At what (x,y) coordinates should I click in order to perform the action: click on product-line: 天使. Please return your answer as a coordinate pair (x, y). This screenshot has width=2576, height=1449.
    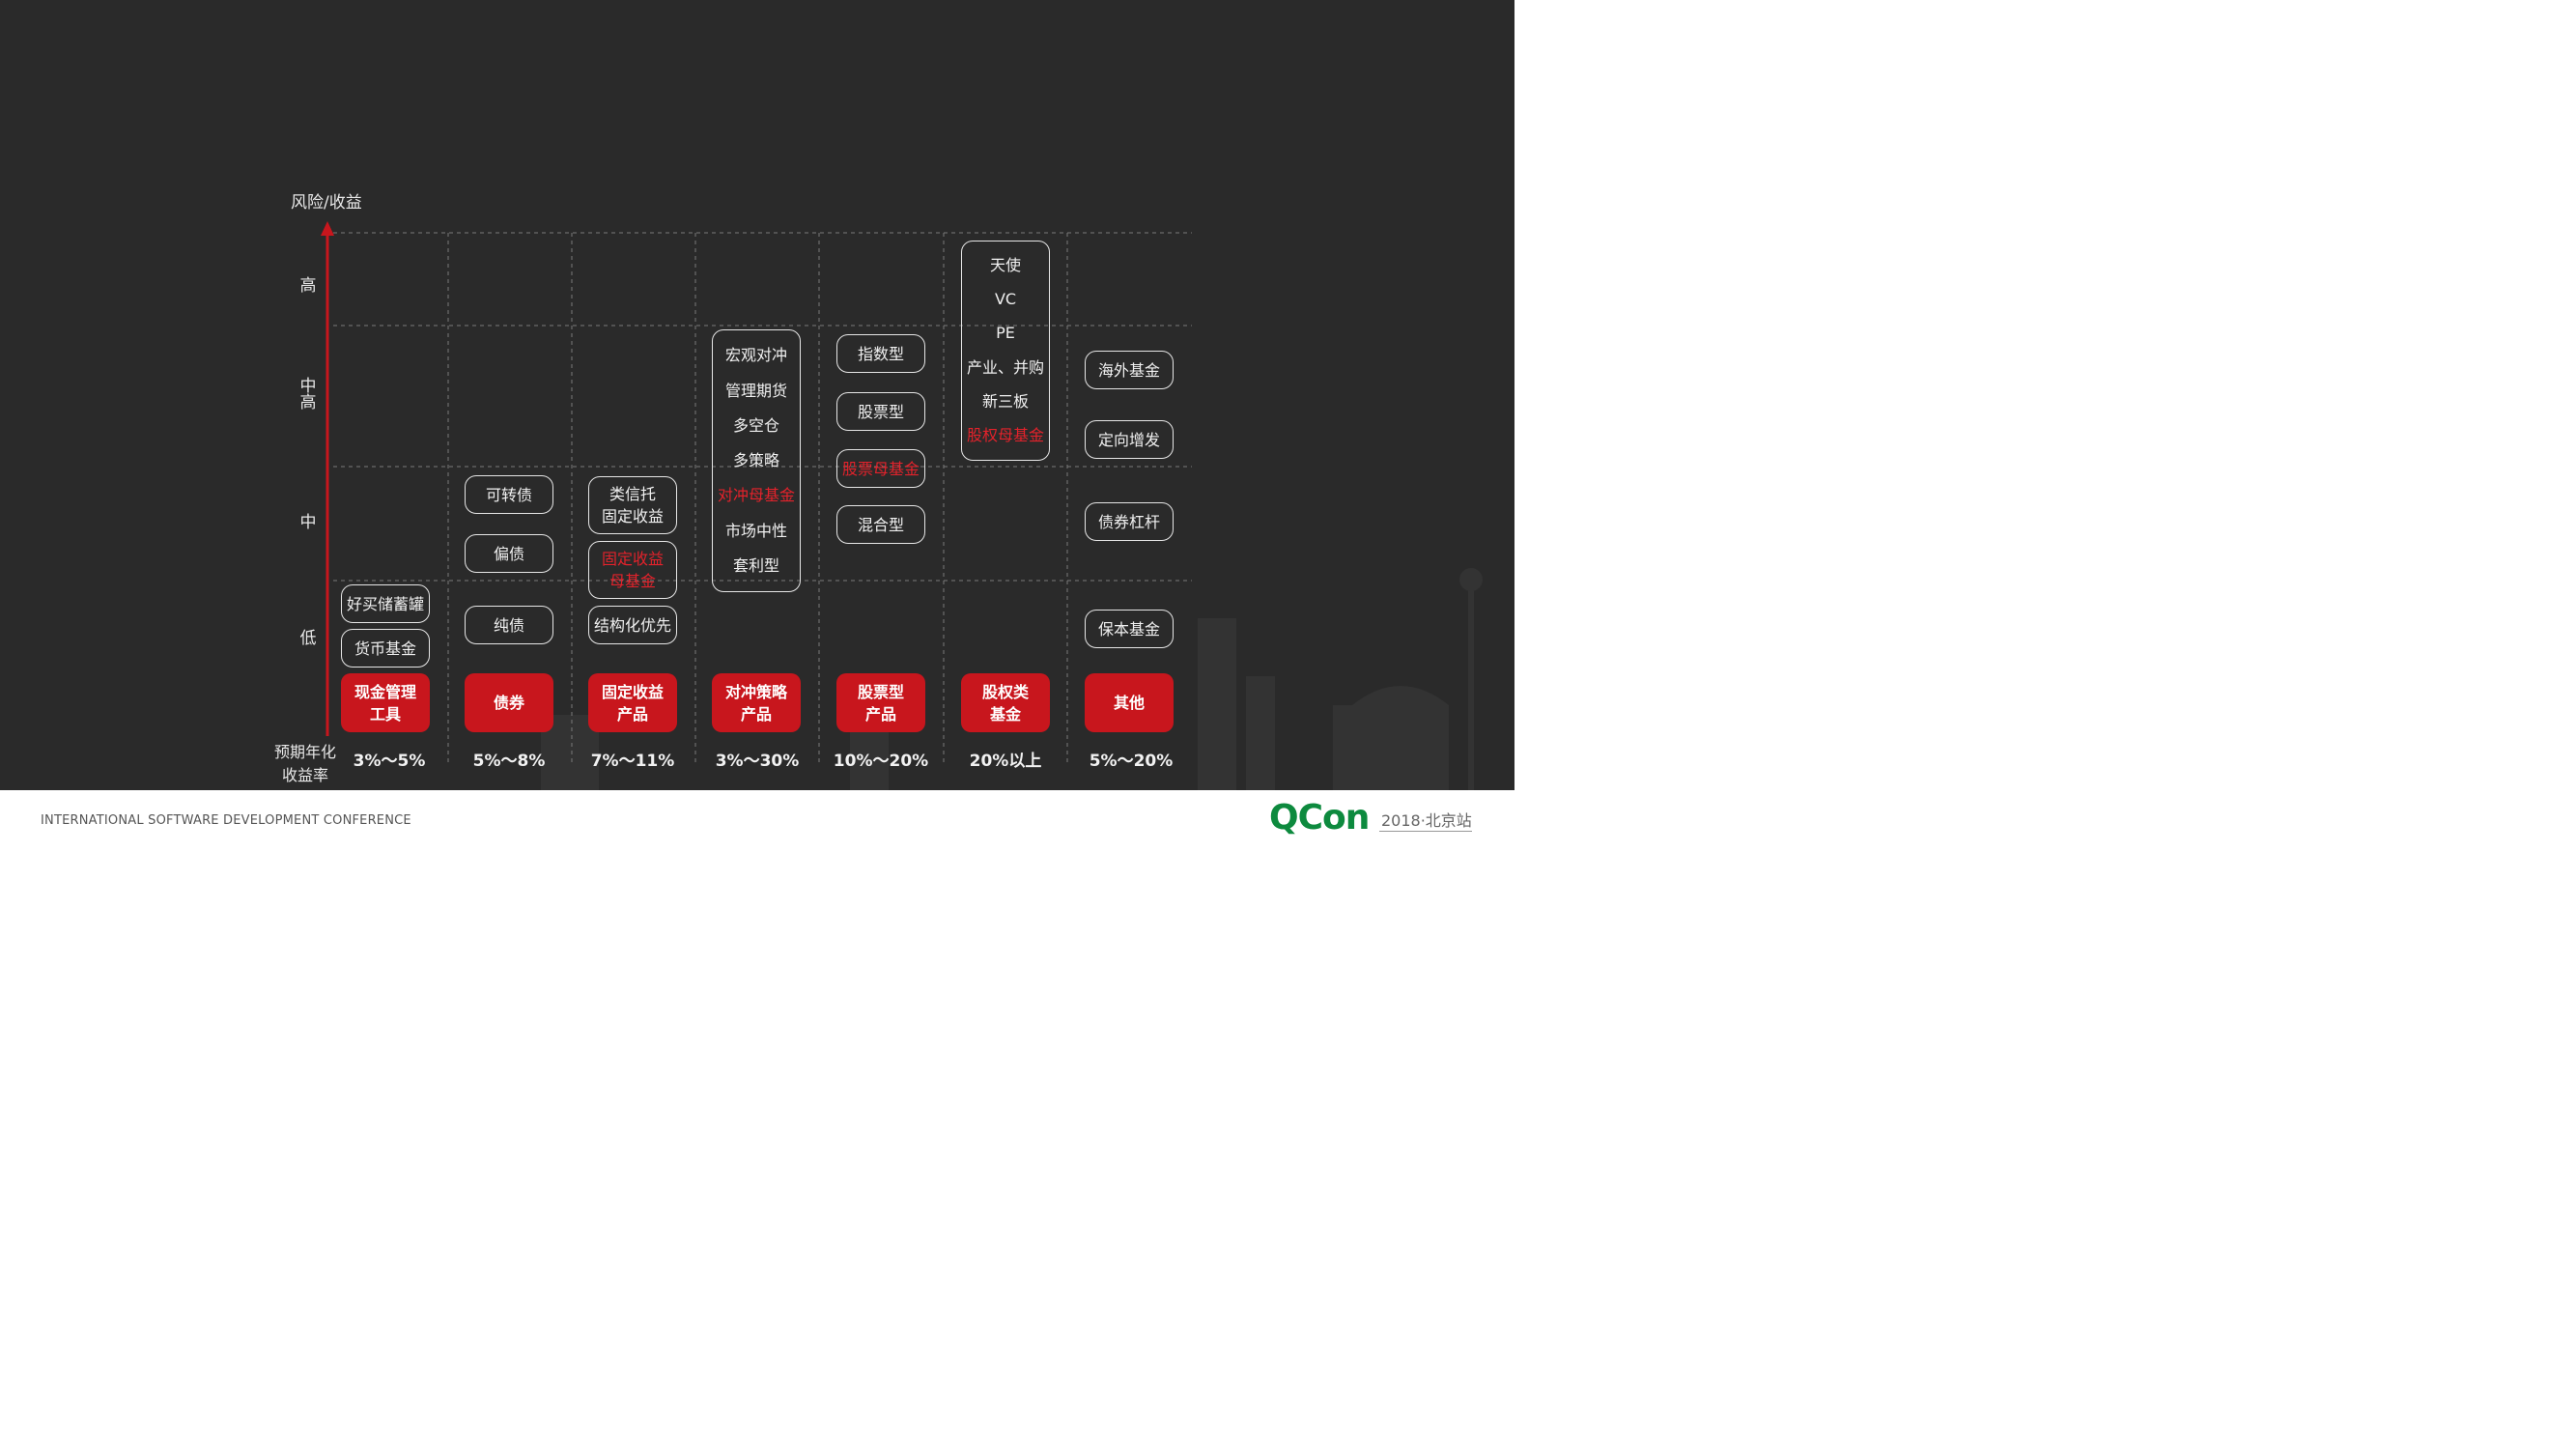
    Looking at the image, I should click on (1005, 265).